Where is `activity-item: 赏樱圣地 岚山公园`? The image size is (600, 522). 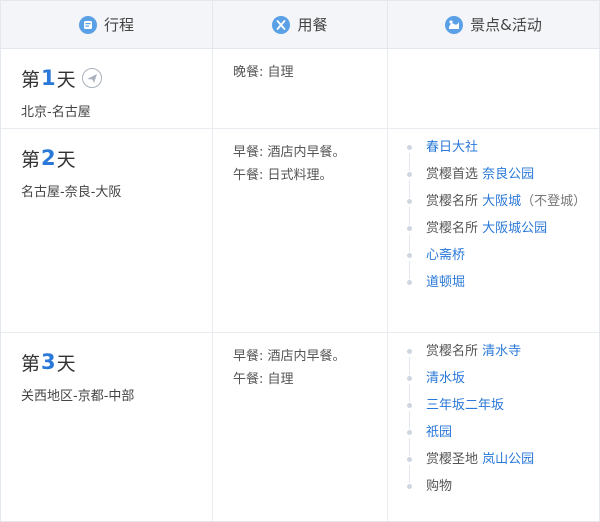
activity-item: 赏樱圣地 岚山公园 is located at coordinates (502, 467).